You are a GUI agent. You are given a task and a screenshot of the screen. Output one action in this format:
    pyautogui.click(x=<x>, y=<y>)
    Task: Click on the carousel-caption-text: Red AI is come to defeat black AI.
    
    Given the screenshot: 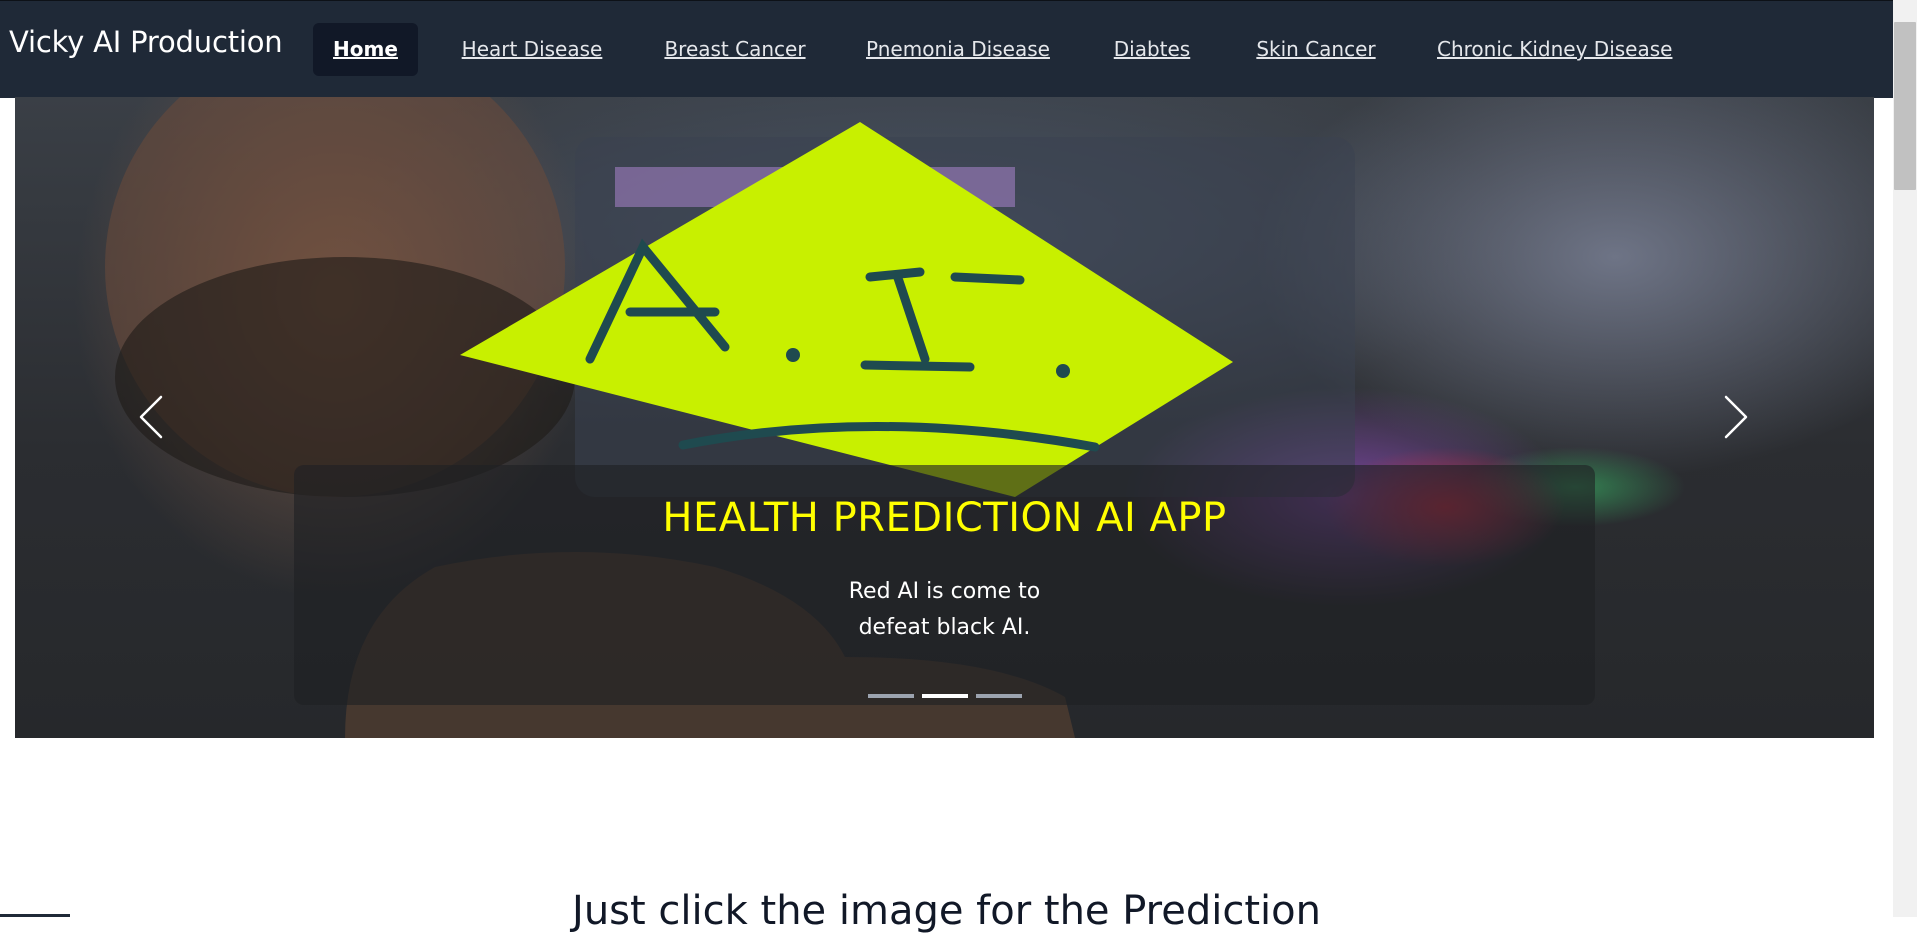 What is the action you would take?
    pyautogui.click(x=944, y=609)
    